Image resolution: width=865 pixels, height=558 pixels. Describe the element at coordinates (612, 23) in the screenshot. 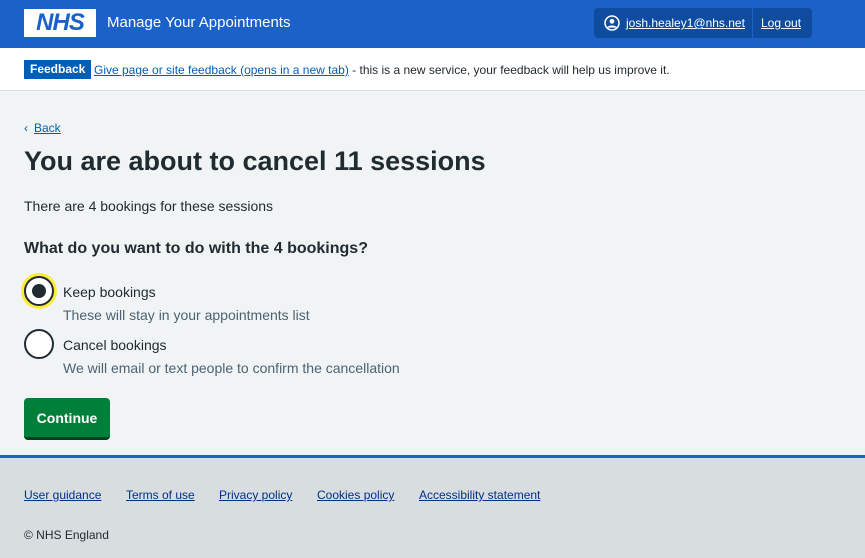

I see `user-circle-icon` at that location.